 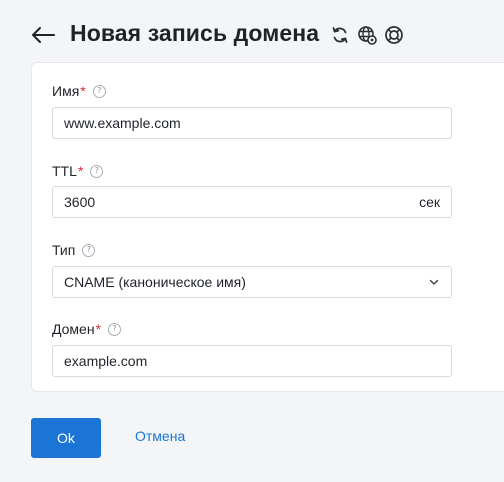 I want to click on domain-label-text: Домен, so click(x=73, y=329).